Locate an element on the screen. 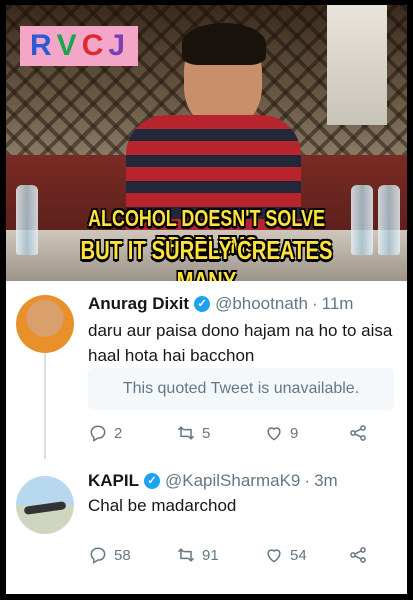 The height and width of the screenshot is (600, 413). logo-letter: V is located at coordinates (68, 45).